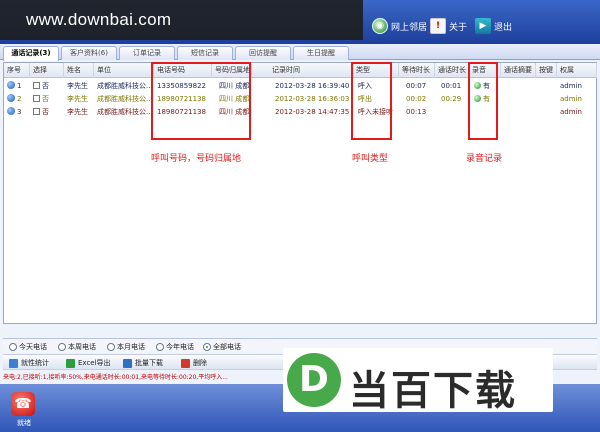 This screenshot has width=600, height=432. What do you see at coordinates (416, 86) in the screenshot?
I see `cell-wait: 00:07` at bounding box center [416, 86].